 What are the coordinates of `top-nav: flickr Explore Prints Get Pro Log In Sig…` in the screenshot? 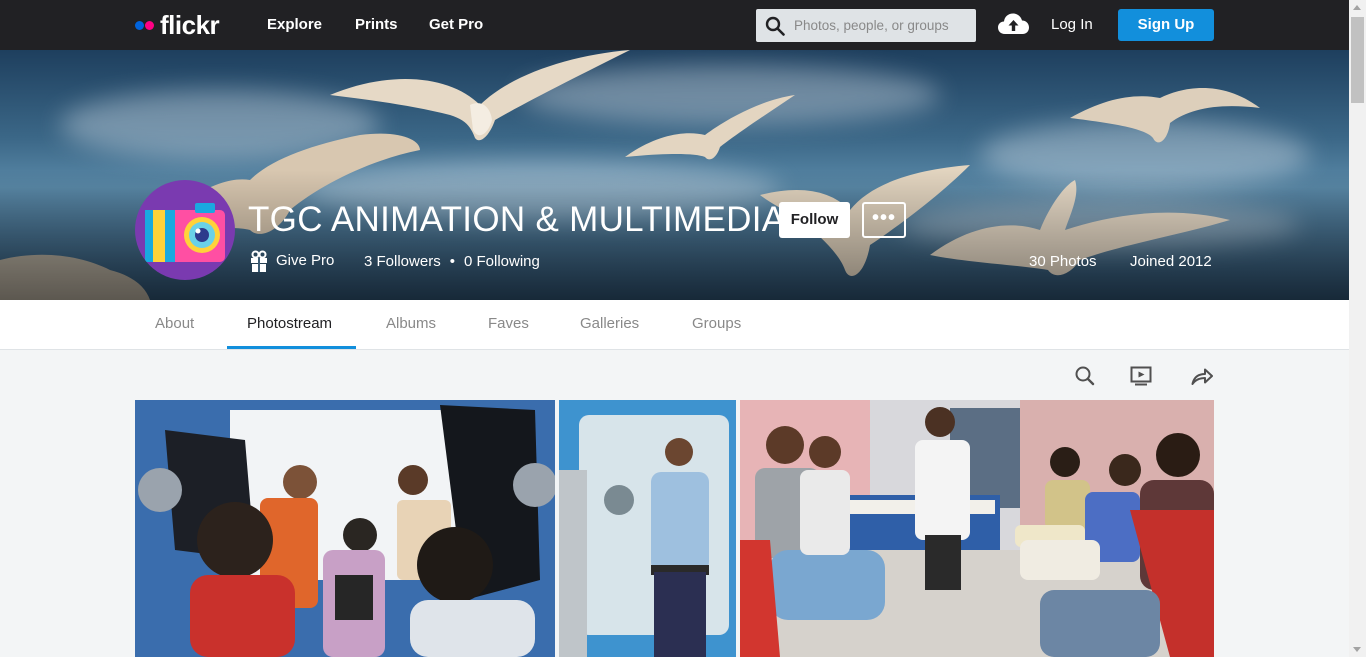 It's located at (674, 25).